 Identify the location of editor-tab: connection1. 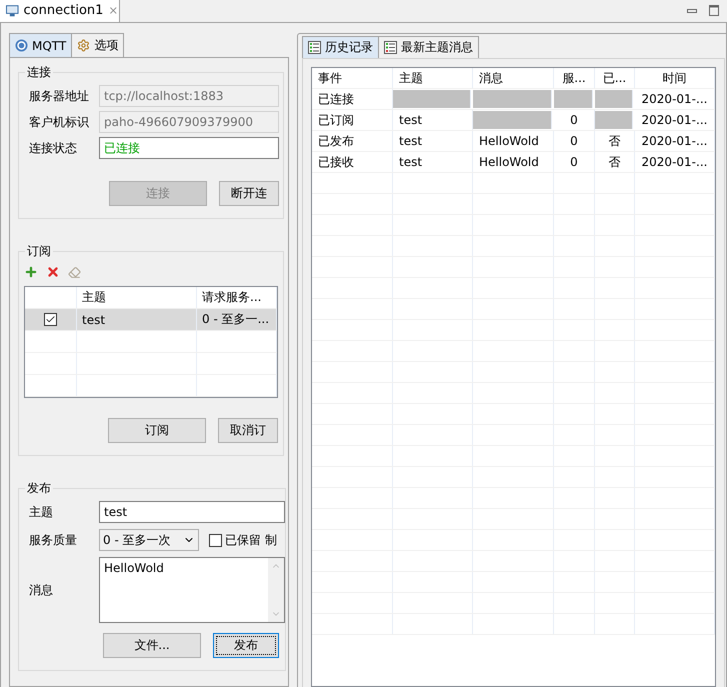
(60, 11).